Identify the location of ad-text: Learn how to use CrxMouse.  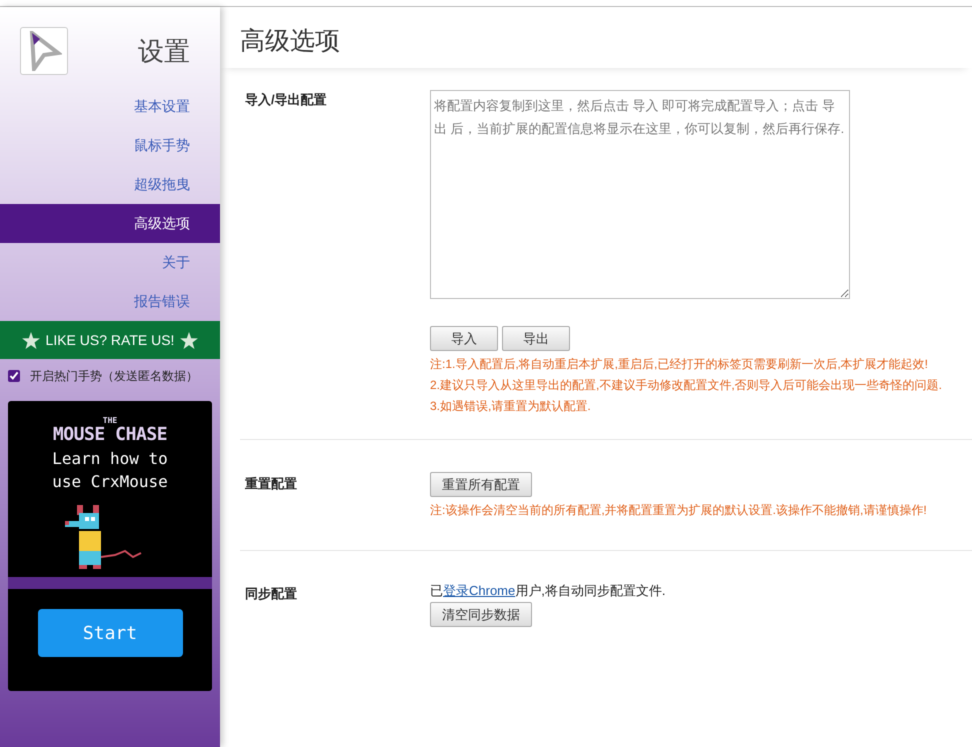
(110, 470).